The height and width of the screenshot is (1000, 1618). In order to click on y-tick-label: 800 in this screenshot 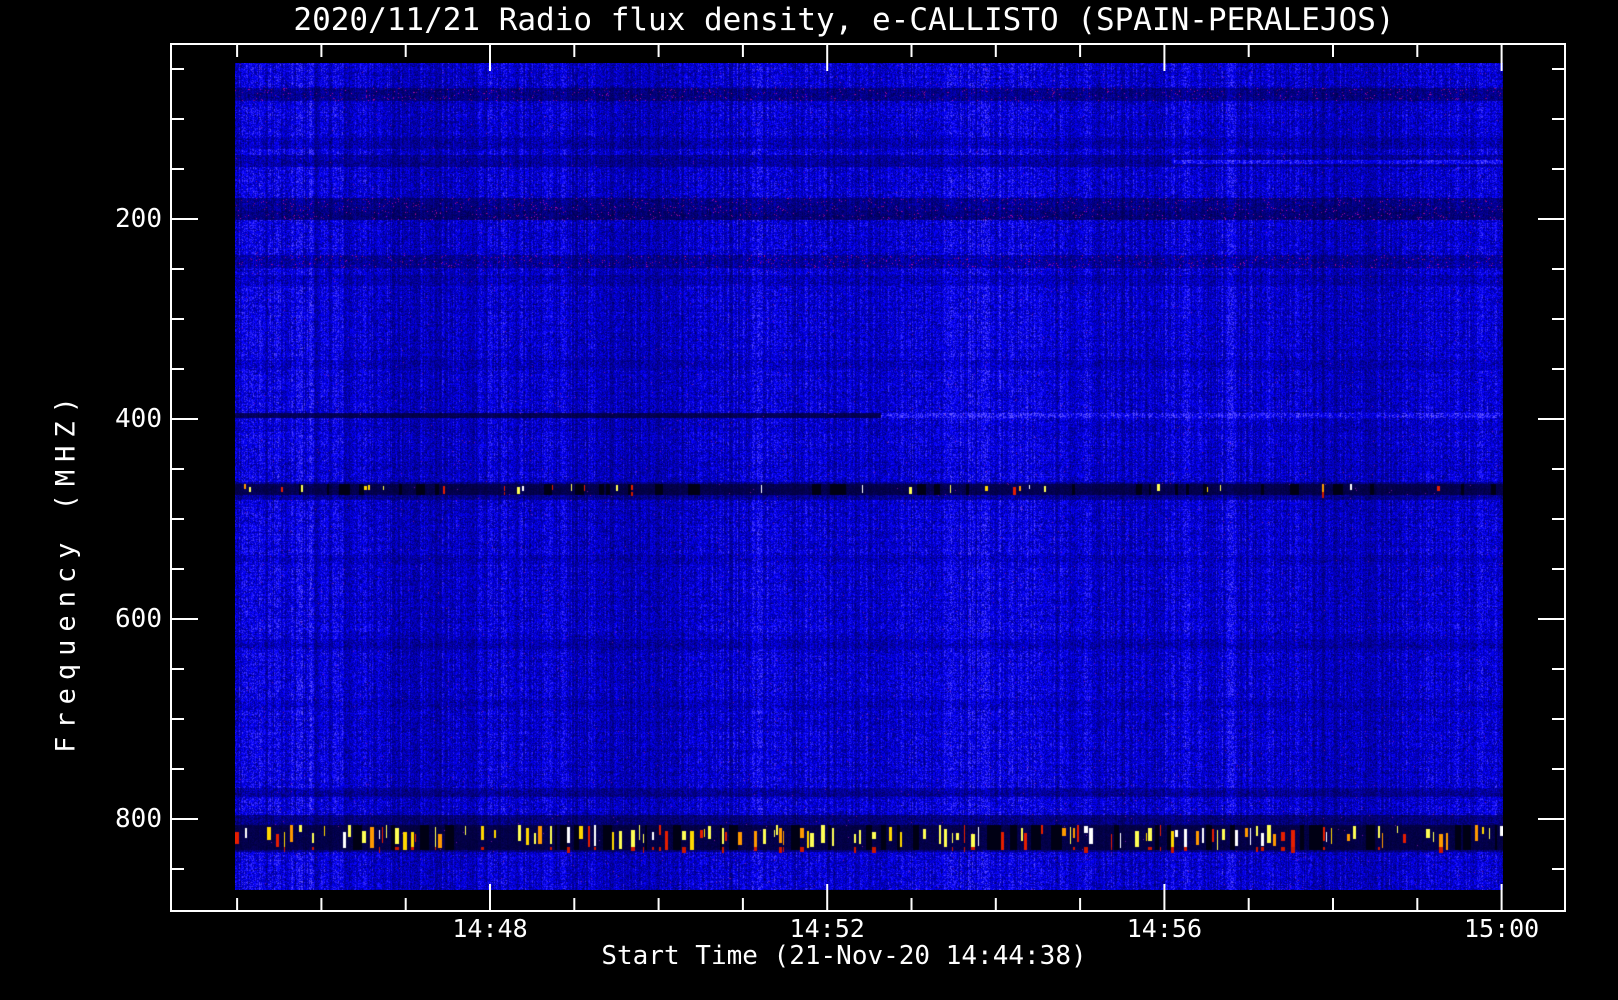, I will do `click(138, 819)`.